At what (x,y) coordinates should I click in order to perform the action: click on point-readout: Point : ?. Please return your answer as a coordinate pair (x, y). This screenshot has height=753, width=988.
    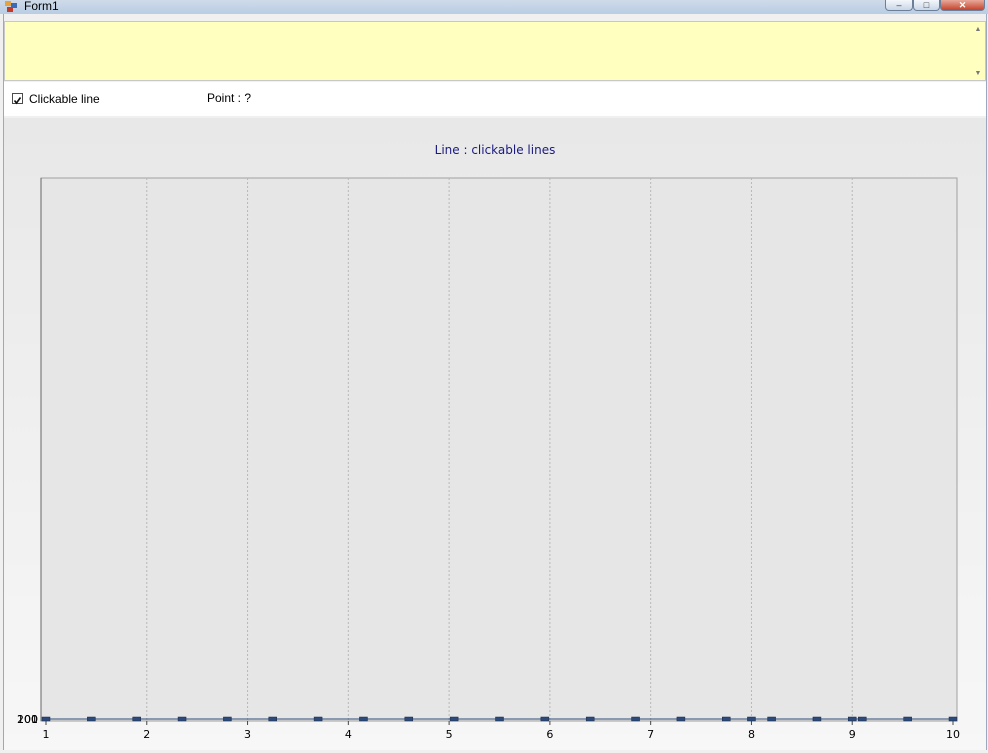
    Looking at the image, I should click on (229, 98).